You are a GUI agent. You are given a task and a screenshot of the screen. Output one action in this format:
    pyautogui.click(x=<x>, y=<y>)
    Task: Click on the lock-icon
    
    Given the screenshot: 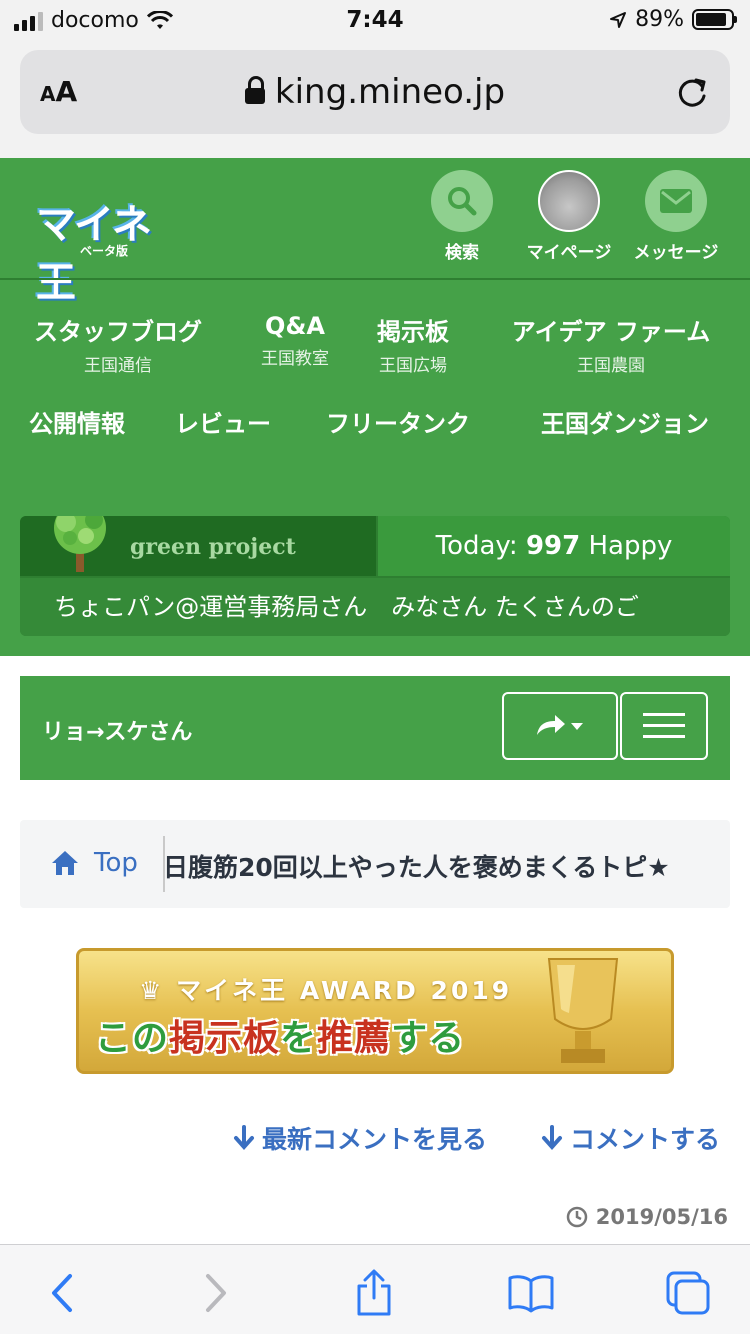 What is the action you would take?
    pyautogui.click(x=254, y=90)
    